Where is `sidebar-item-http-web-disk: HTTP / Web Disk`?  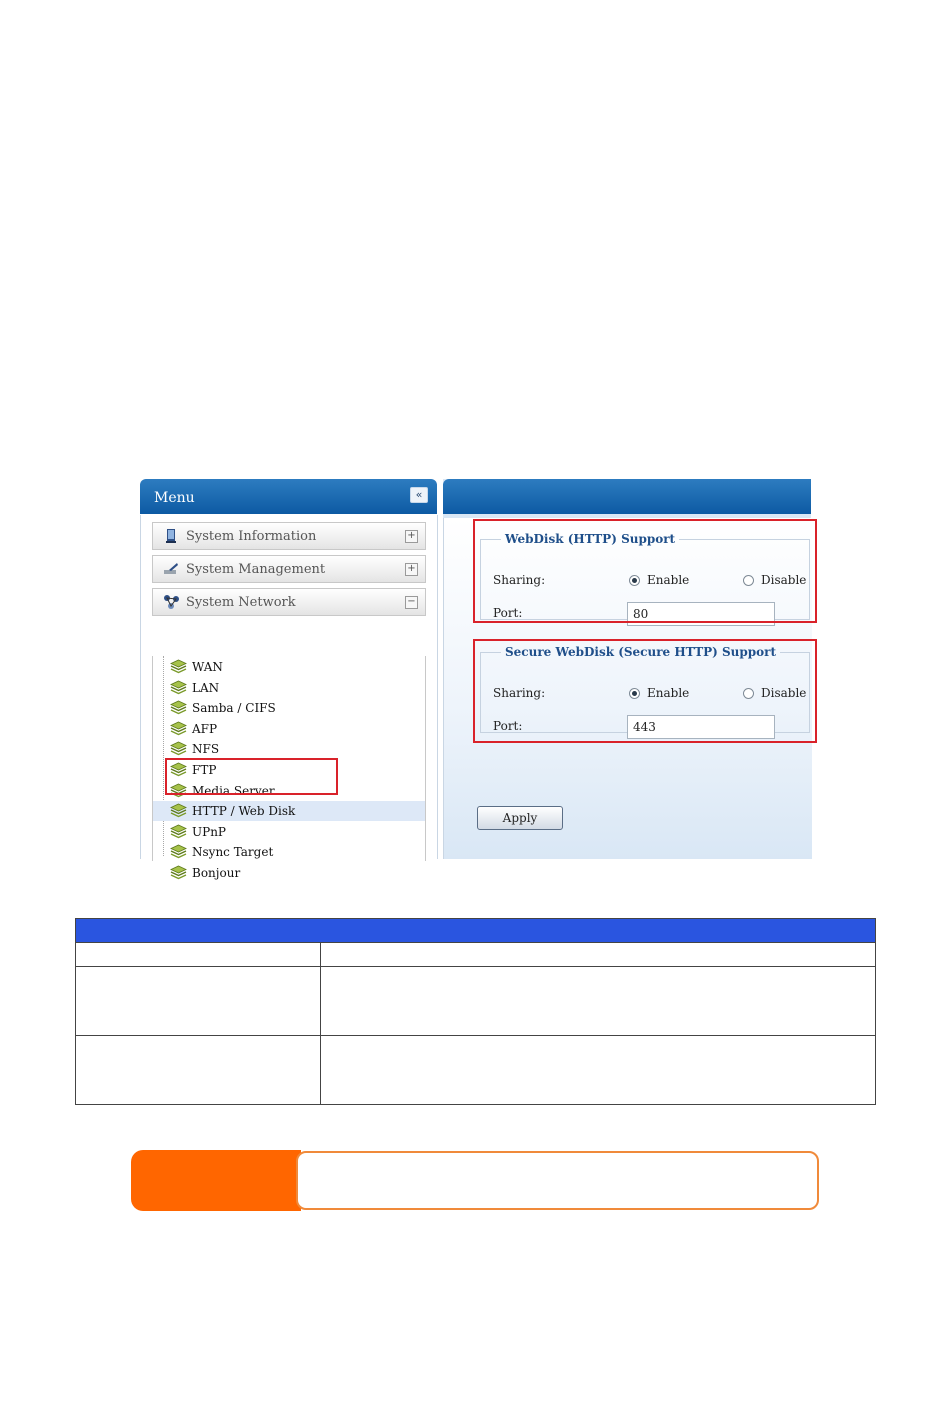
sidebar-item-http-web-disk: HTTP / Web Disk is located at coordinates (289, 811).